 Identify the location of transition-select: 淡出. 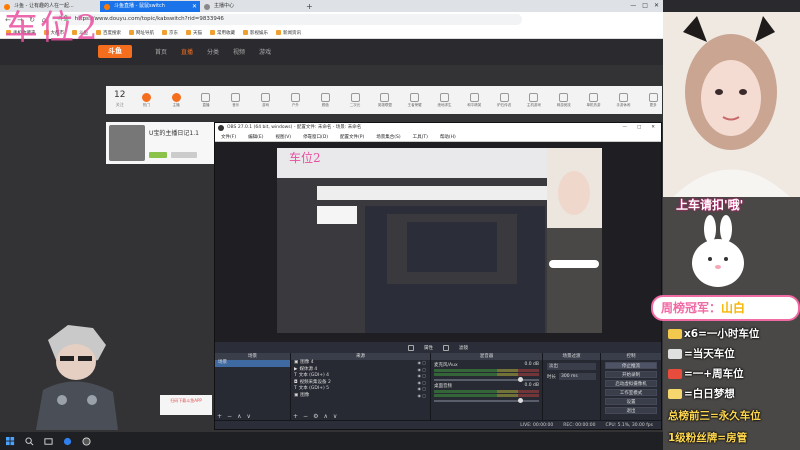
(571, 366).